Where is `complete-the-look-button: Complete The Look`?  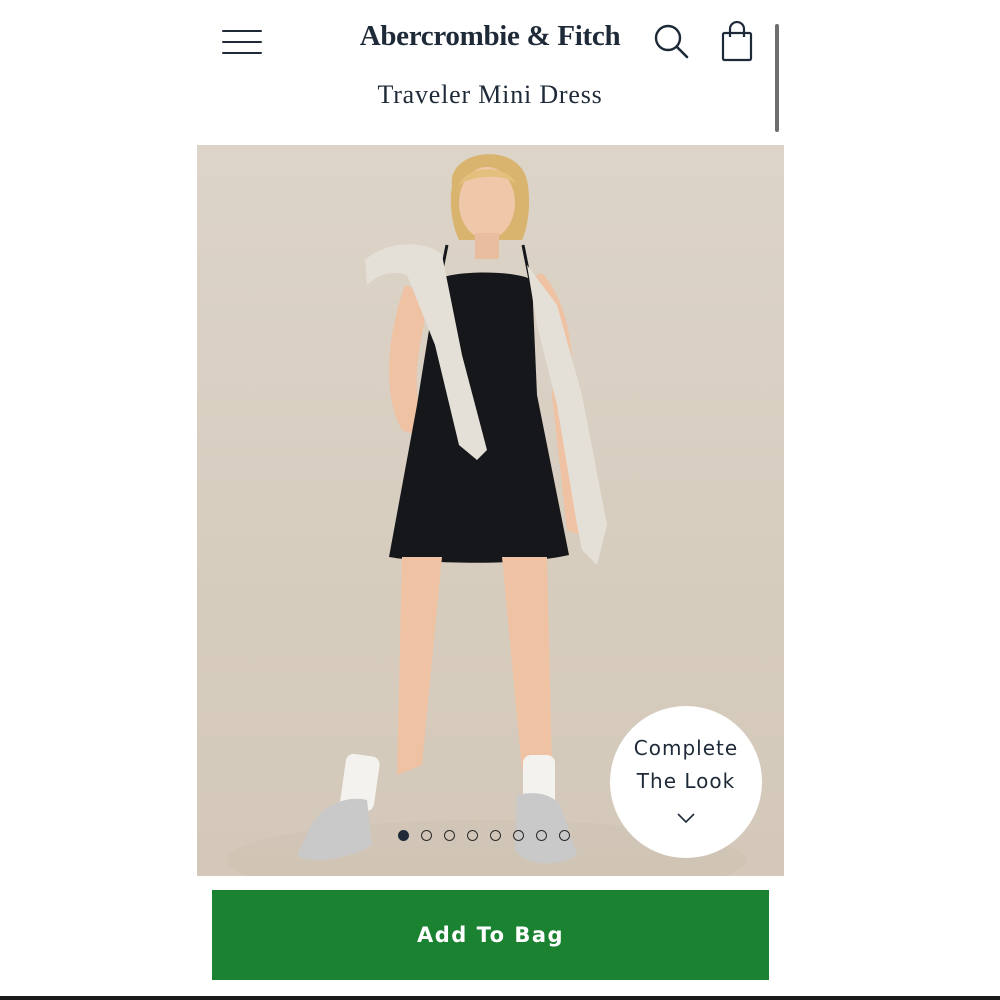
complete-the-look-button: Complete The Look is located at coordinates (686, 782).